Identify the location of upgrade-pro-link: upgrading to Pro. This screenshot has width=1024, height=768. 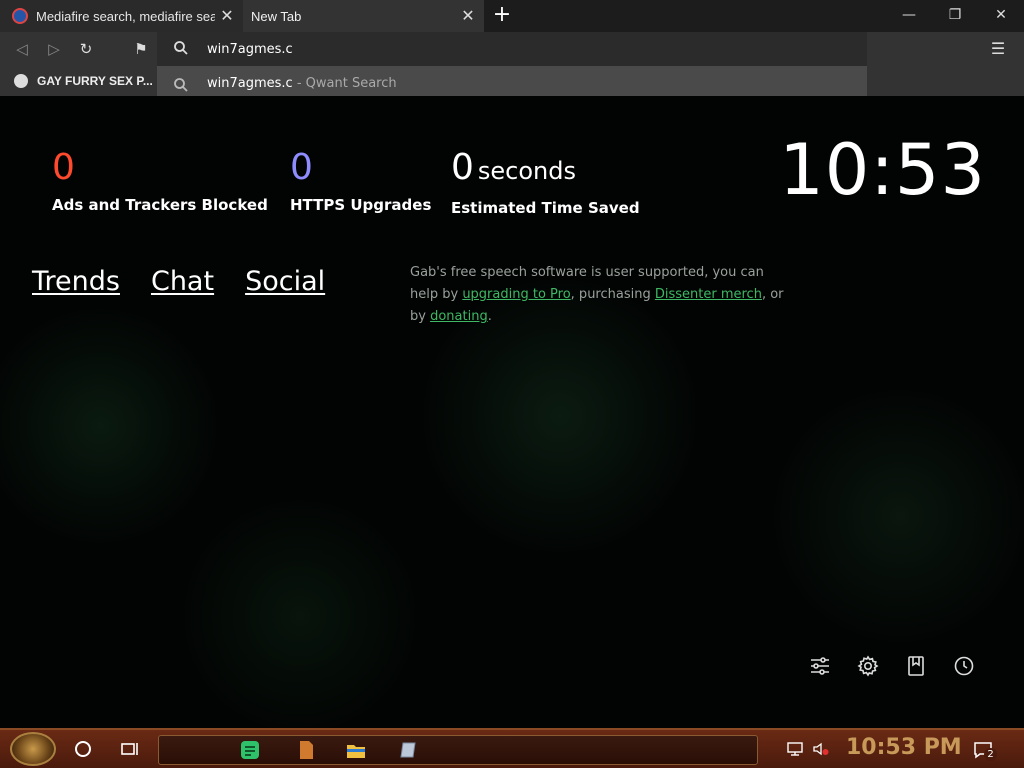
(516, 294).